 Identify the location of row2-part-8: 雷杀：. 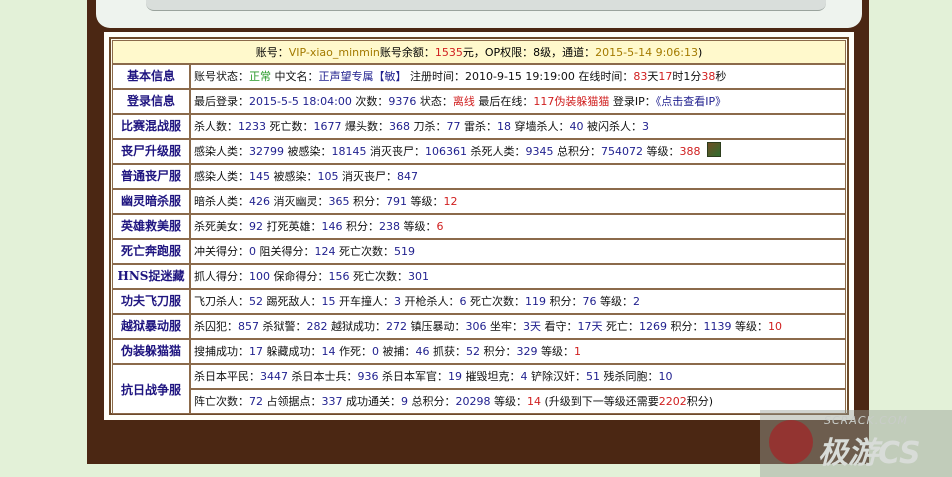
(478, 126).